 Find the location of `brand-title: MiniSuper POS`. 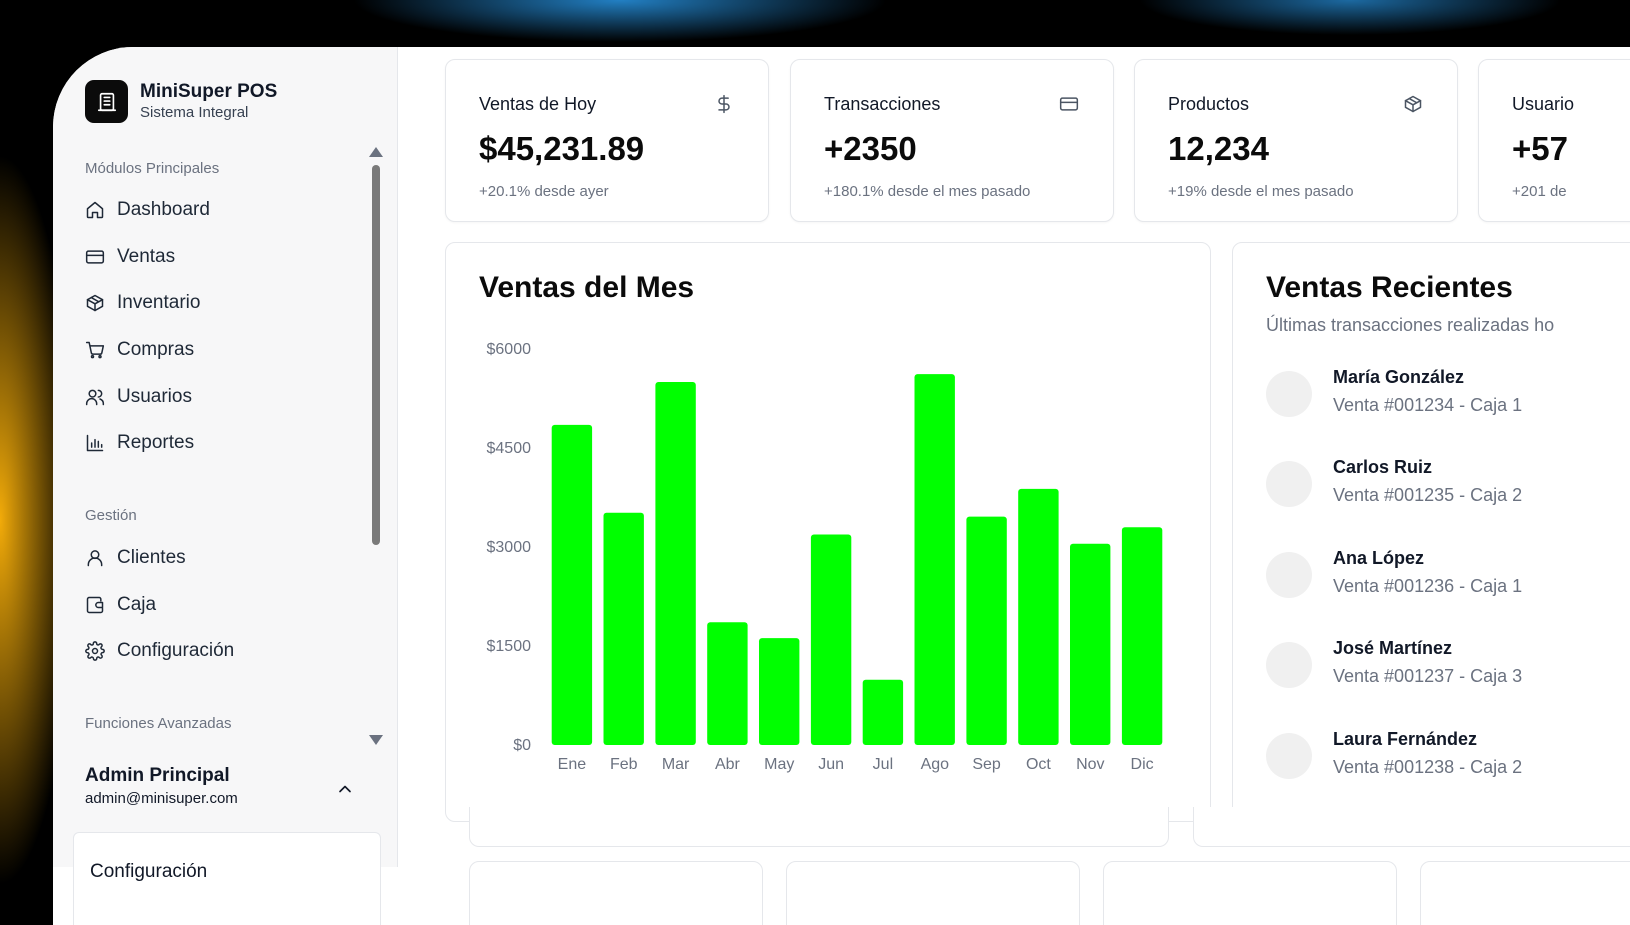

brand-title: MiniSuper POS is located at coordinates (209, 91).